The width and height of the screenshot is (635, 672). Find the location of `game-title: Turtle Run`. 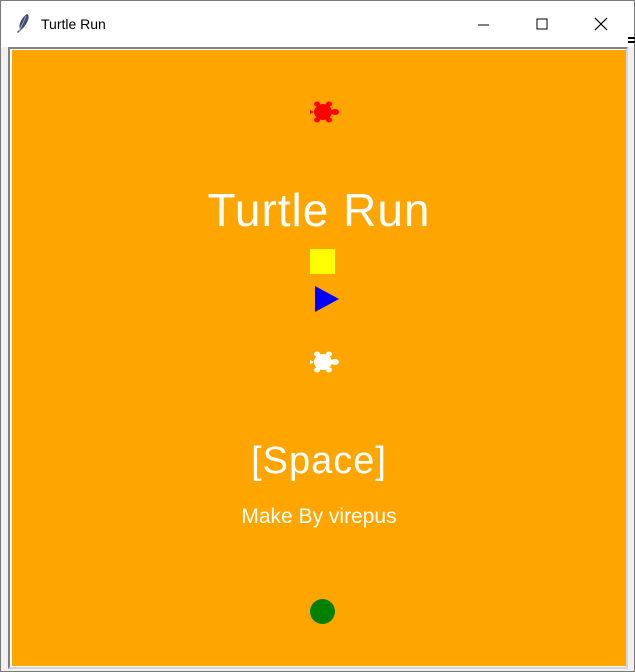

game-title: Turtle Run is located at coordinates (319, 210).